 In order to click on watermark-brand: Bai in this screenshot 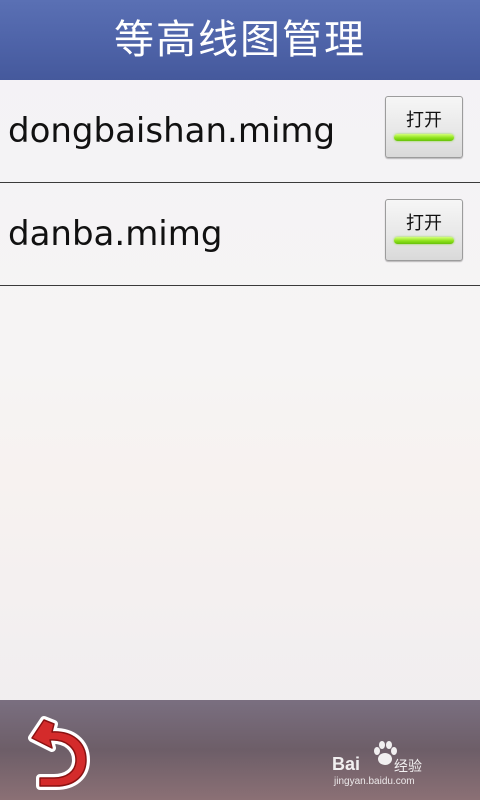, I will do `click(346, 764)`.